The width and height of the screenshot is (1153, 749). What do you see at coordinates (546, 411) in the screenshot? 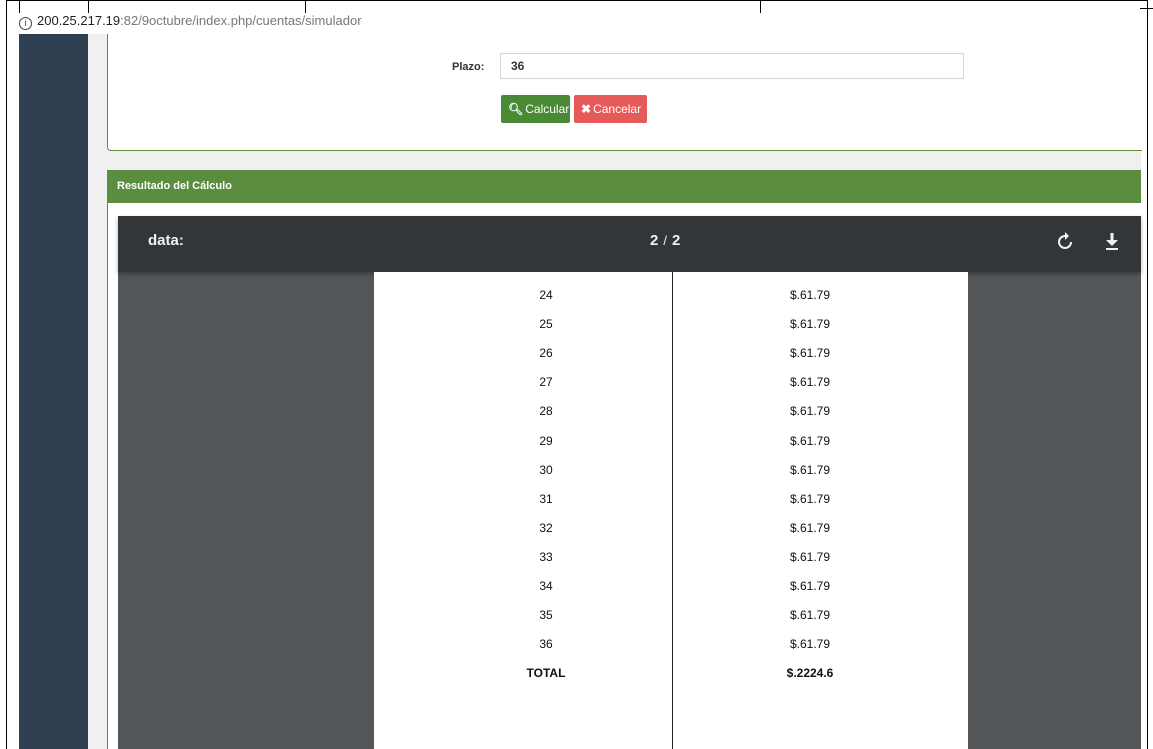
I see `row-number: 28` at bounding box center [546, 411].